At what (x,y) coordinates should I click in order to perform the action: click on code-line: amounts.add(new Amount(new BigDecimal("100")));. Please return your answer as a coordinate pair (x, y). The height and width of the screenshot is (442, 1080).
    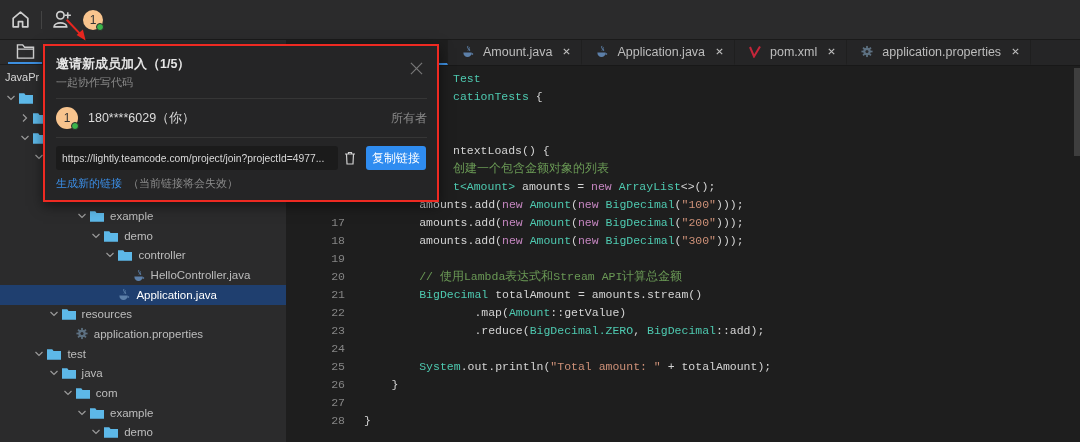
    Looking at the image, I should click on (581, 204).